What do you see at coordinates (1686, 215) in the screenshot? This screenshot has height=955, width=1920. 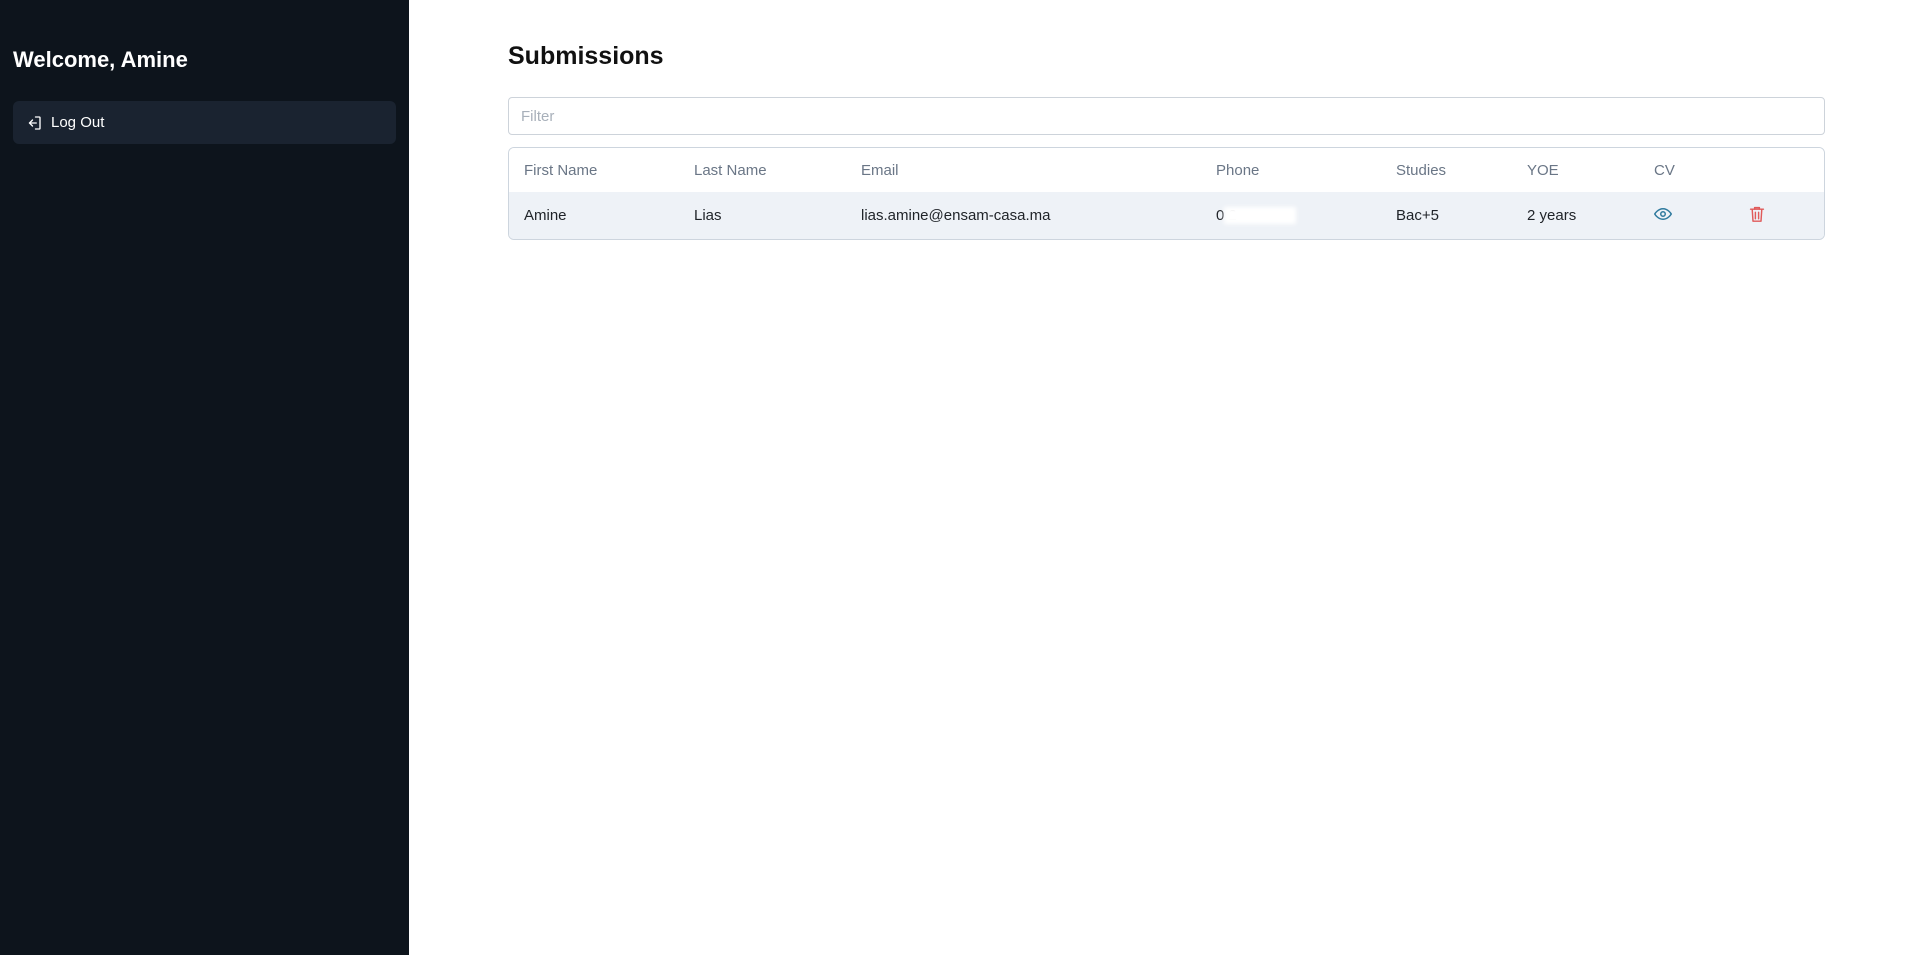 I see `cell-cv` at bounding box center [1686, 215].